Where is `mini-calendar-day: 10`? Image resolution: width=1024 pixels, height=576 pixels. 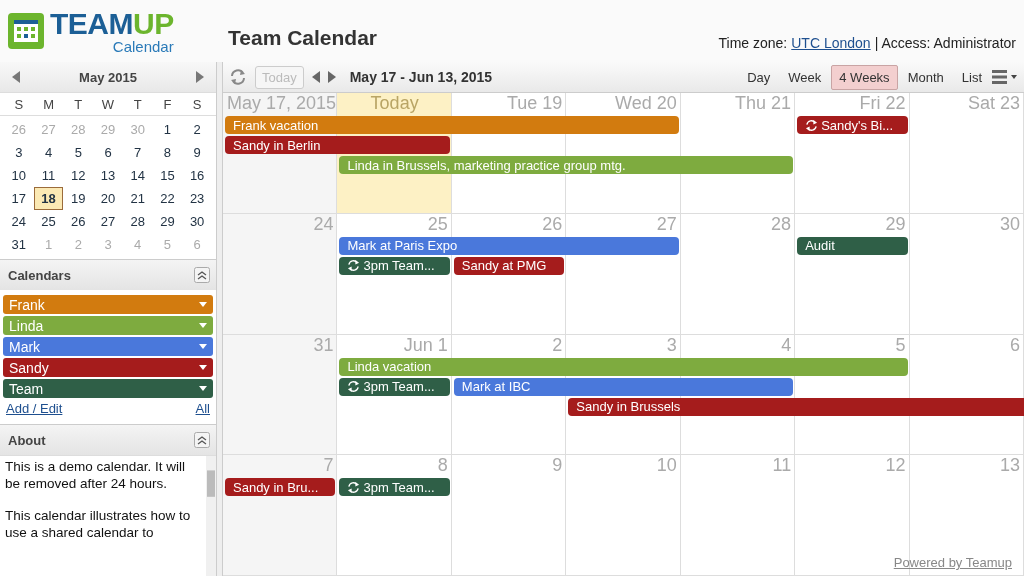 mini-calendar-day: 10 is located at coordinates (19, 175).